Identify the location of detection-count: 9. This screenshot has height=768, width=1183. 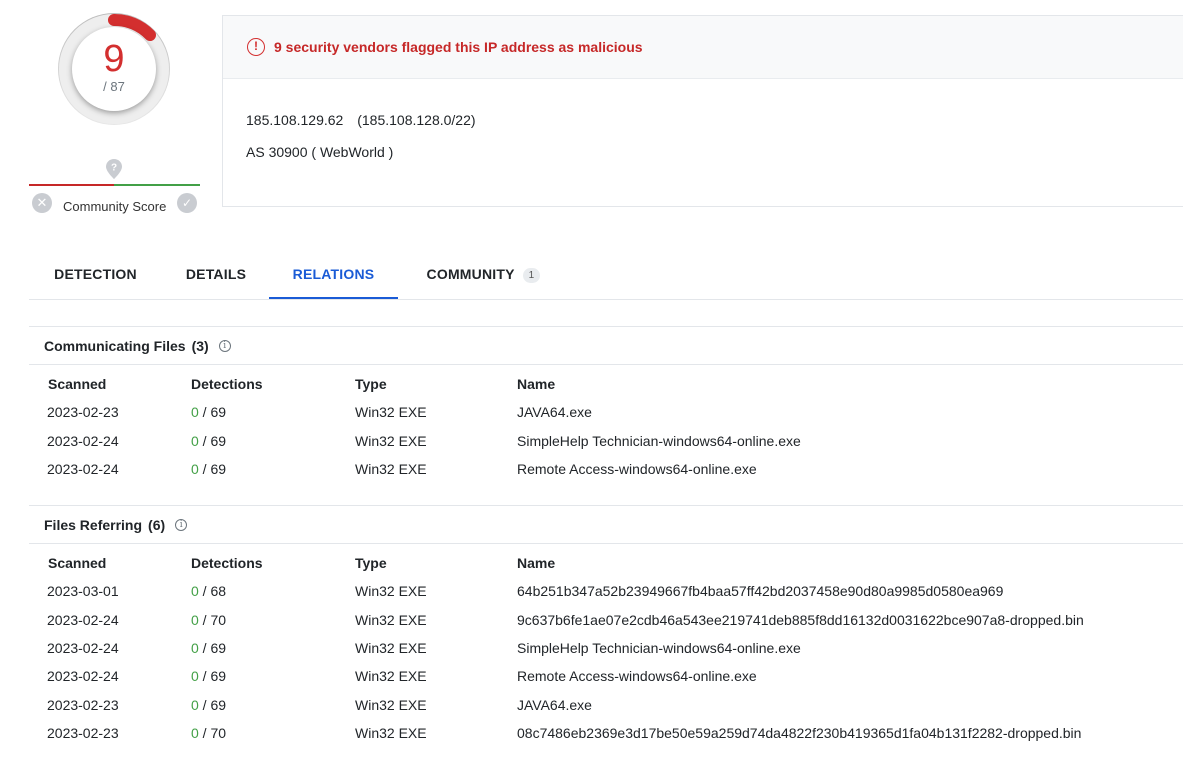
(114, 59).